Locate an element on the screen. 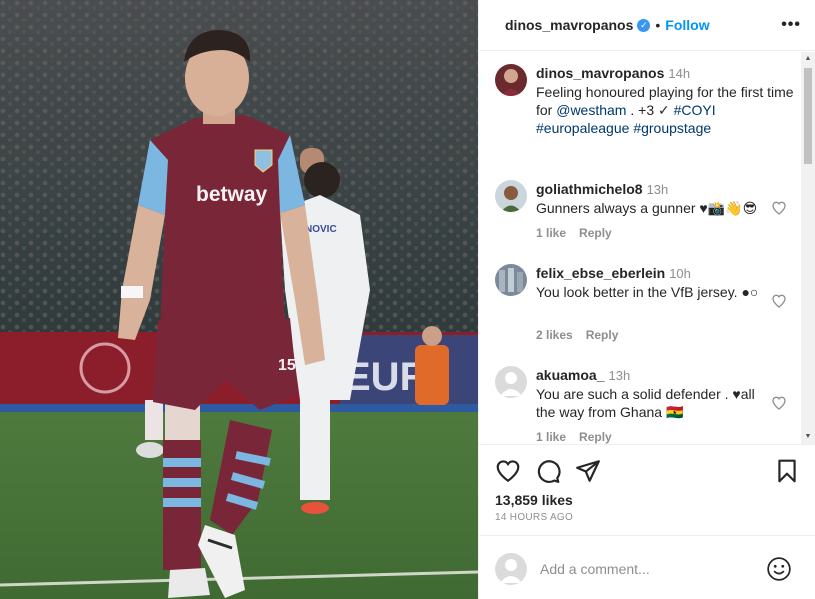 The image size is (815, 599). comment-username: goliathmichelo8 is located at coordinates (589, 189).